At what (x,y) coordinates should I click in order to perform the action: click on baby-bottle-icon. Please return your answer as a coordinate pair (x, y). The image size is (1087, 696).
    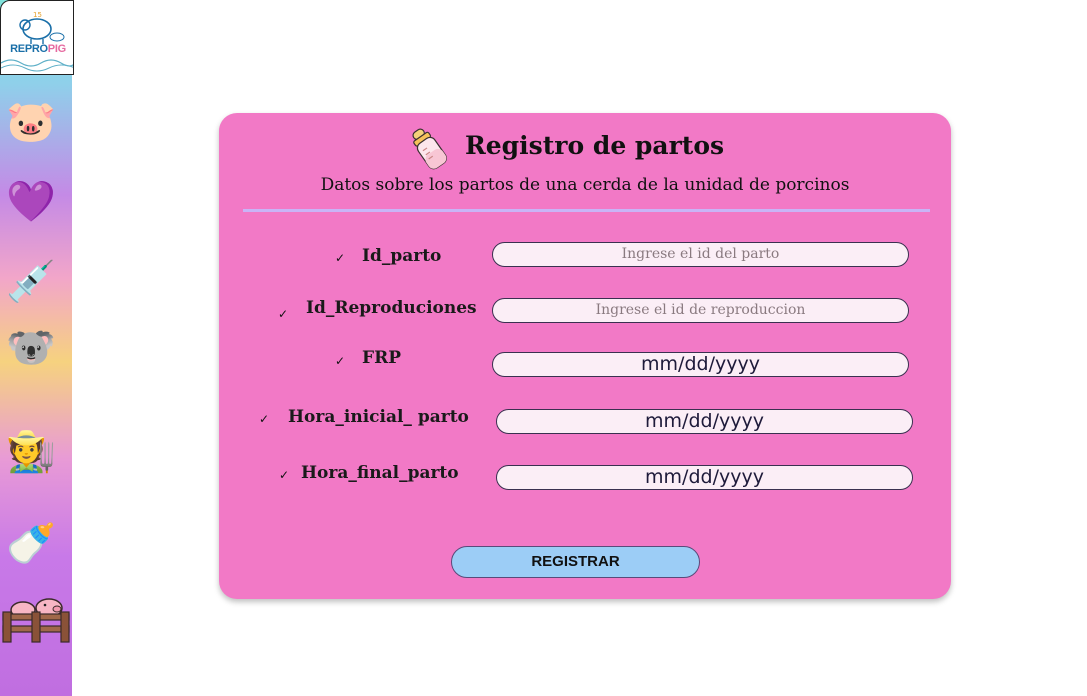
    Looking at the image, I should click on (429, 149).